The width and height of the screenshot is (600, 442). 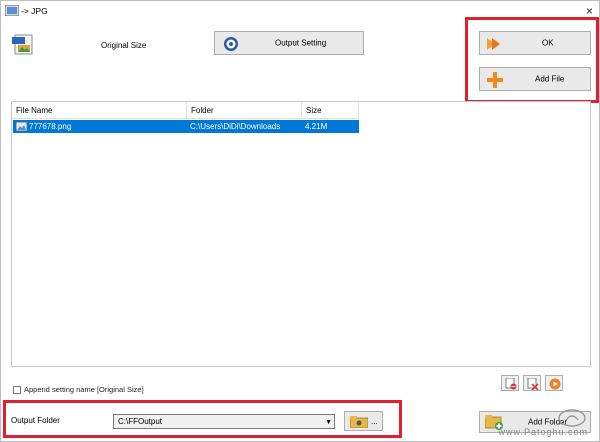 I want to click on file-list-header: File Name Folder Size, so click(x=185, y=110).